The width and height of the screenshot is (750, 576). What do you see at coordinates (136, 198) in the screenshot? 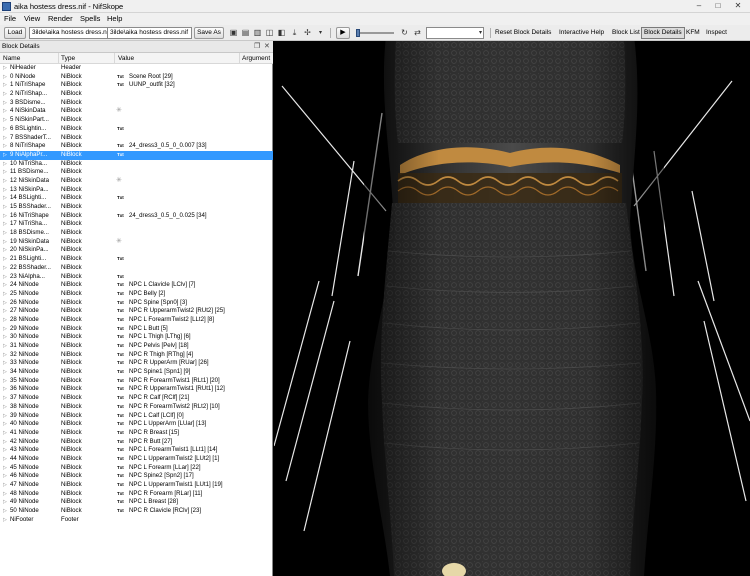
I see `block-row: ▷ 14 BSLighti... NiBlock Txt` at bounding box center [136, 198].